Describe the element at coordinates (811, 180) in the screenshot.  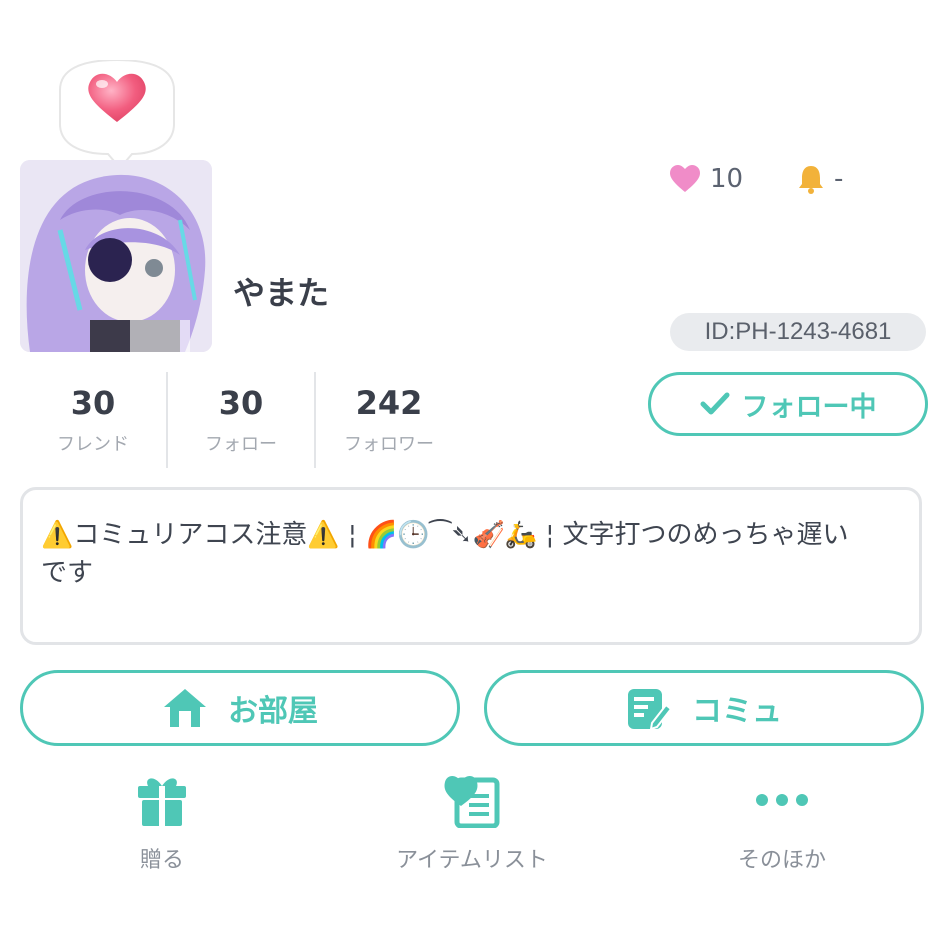
I see `bell-icon` at that location.